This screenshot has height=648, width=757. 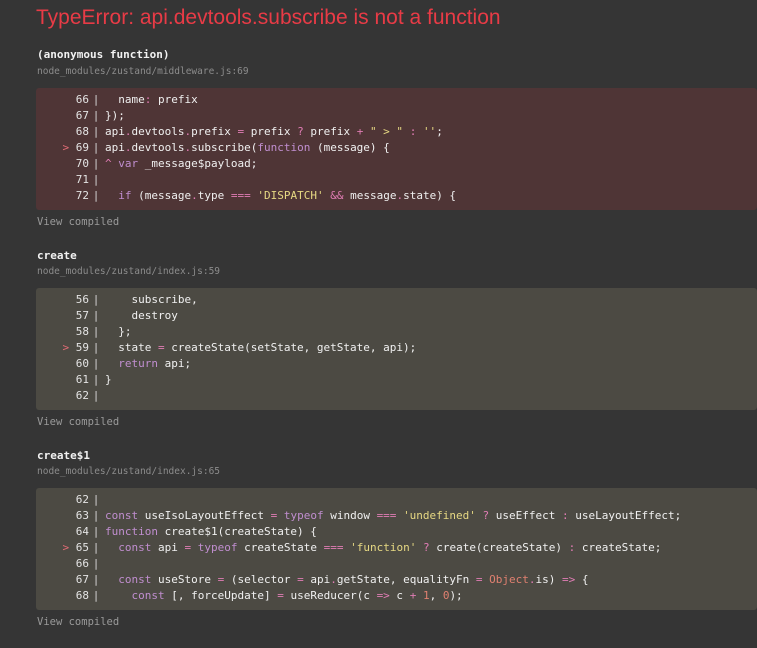 What do you see at coordinates (396, 164) in the screenshot?
I see `code-line: 70 | ^ var _message$payload;` at bounding box center [396, 164].